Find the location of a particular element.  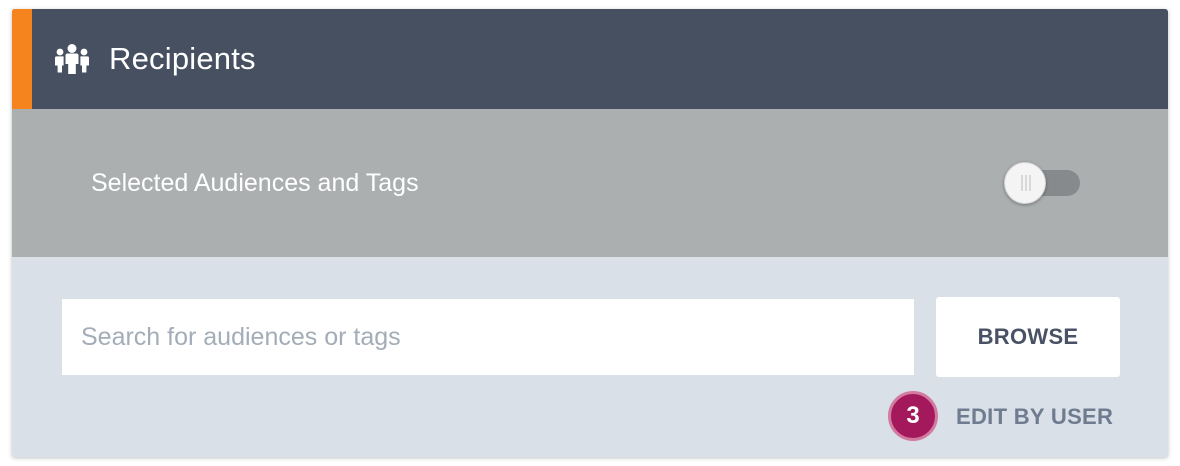

grip-lines-icon is located at coordinates (1026, 183).